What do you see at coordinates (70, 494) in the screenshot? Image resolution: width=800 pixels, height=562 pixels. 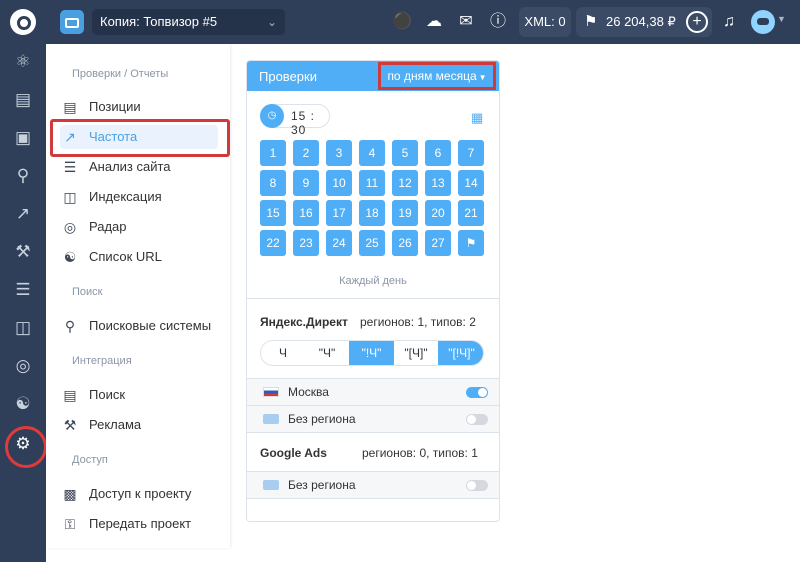 I see `lock-icon: ▩` at bounding box center [70, 494].